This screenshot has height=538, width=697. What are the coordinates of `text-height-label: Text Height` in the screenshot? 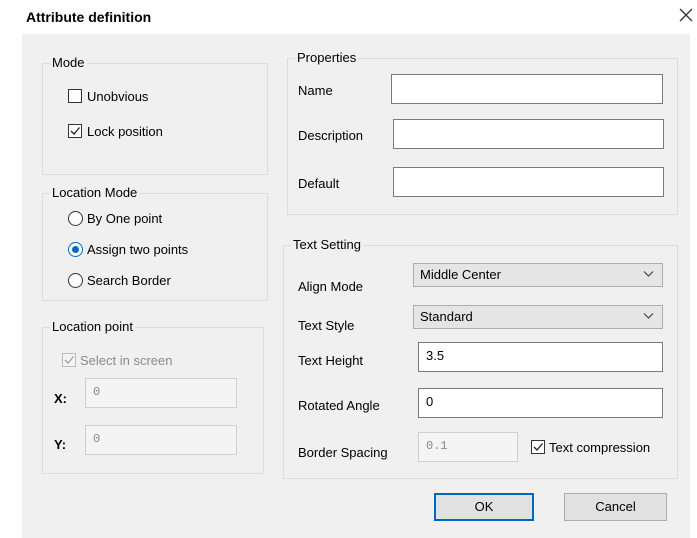 It's located at (331, 360).